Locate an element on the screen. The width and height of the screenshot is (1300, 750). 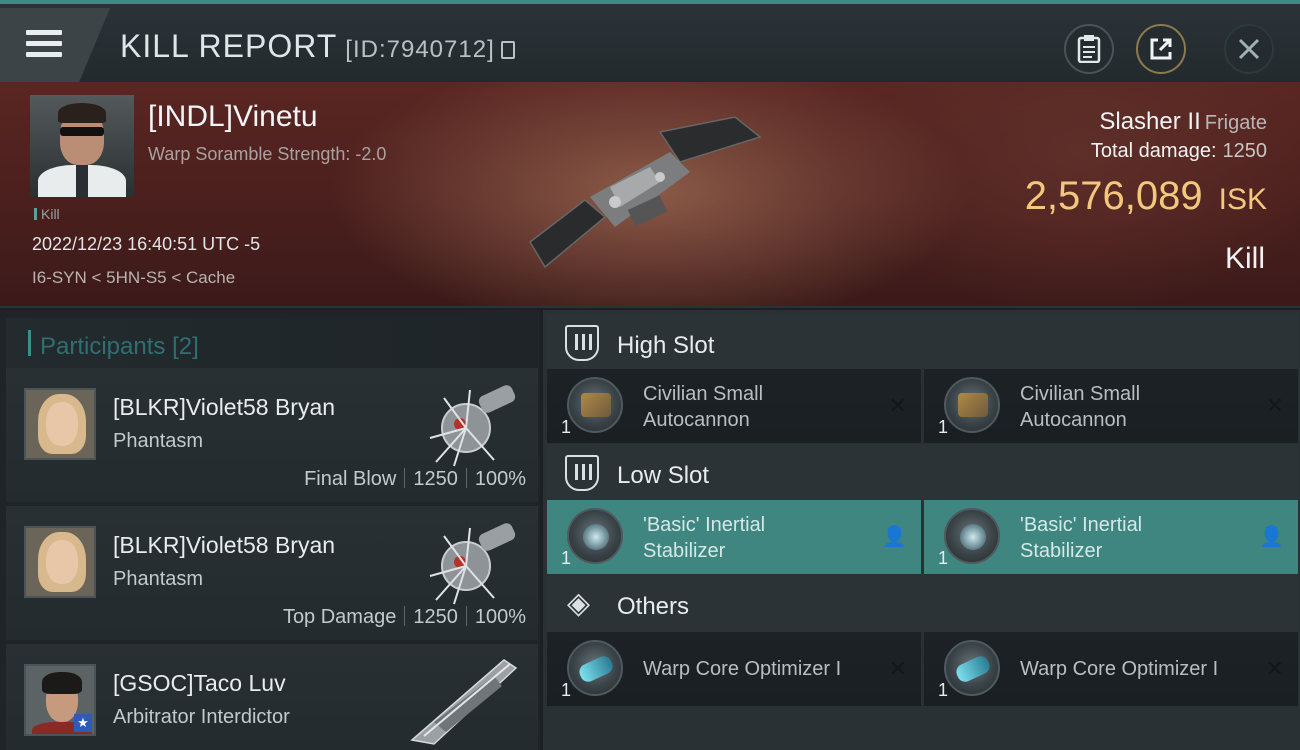
high-slot-header: High Slot is located at coordinates (922, 343).